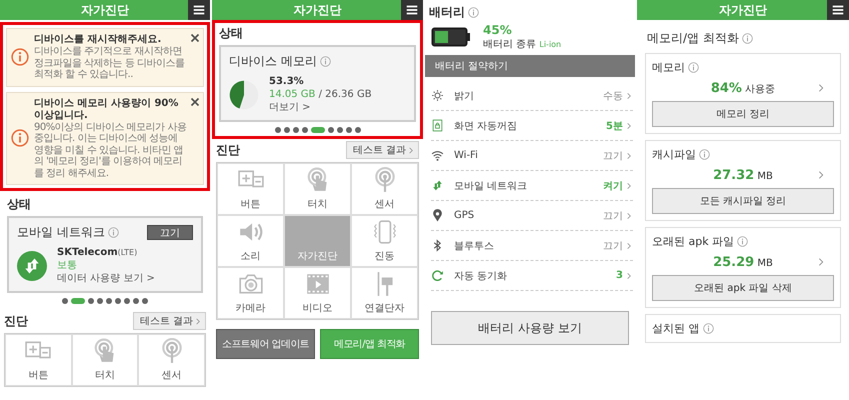 The image size is (849, 400). Describe the element at coordinates (614, 126) in the screenshot. I see `setting-value: 5분` at that location.